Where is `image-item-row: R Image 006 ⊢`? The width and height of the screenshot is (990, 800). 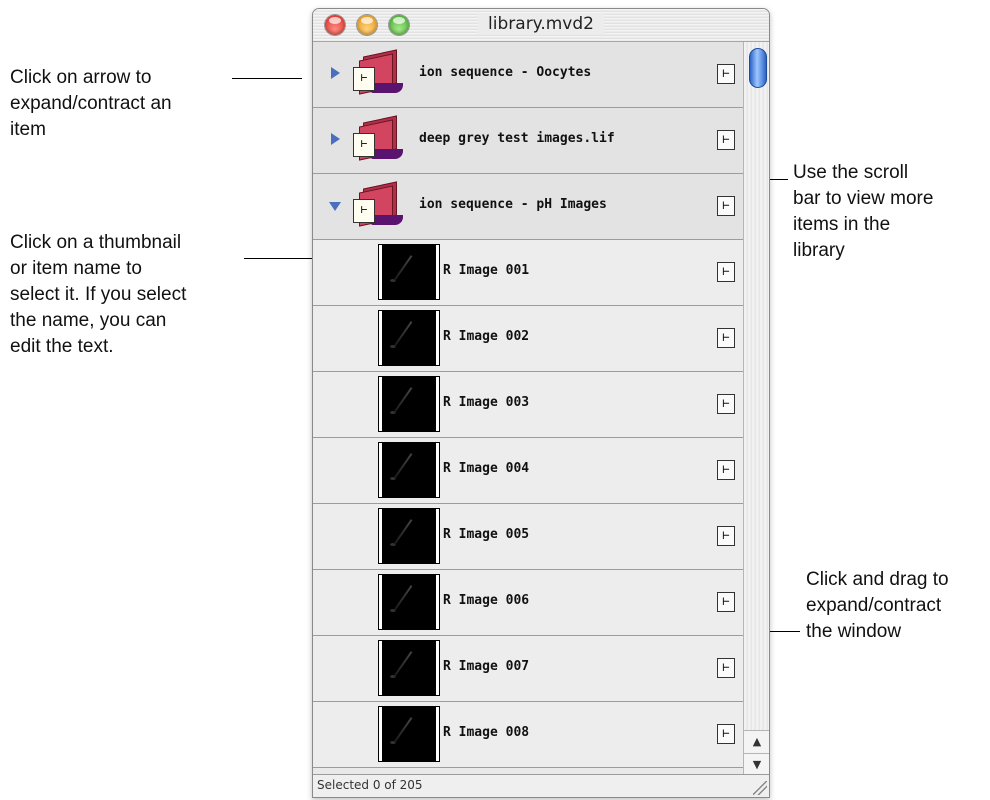
image-item-row: R Image 006 ⊢ is located at coordinates (528, 603).